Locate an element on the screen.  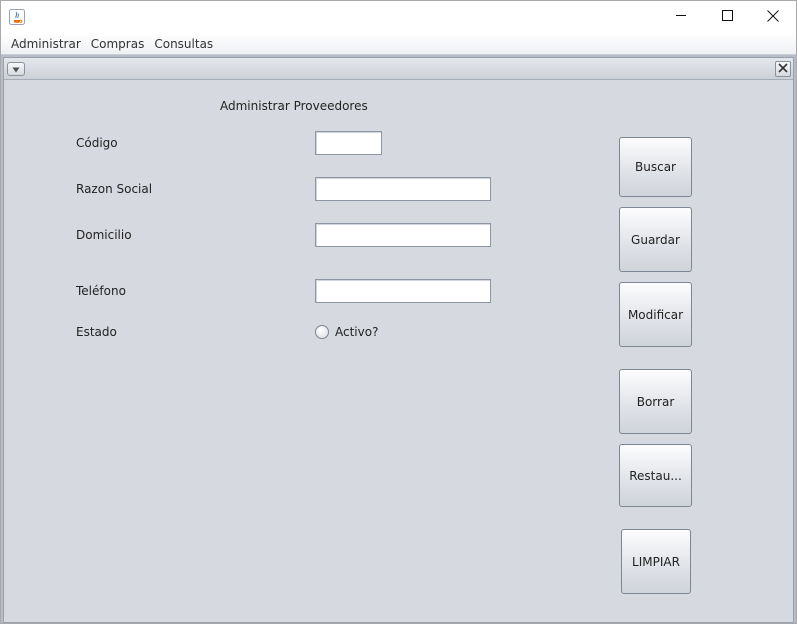
frame-system-menu-button is located at coordinates (16, 69).